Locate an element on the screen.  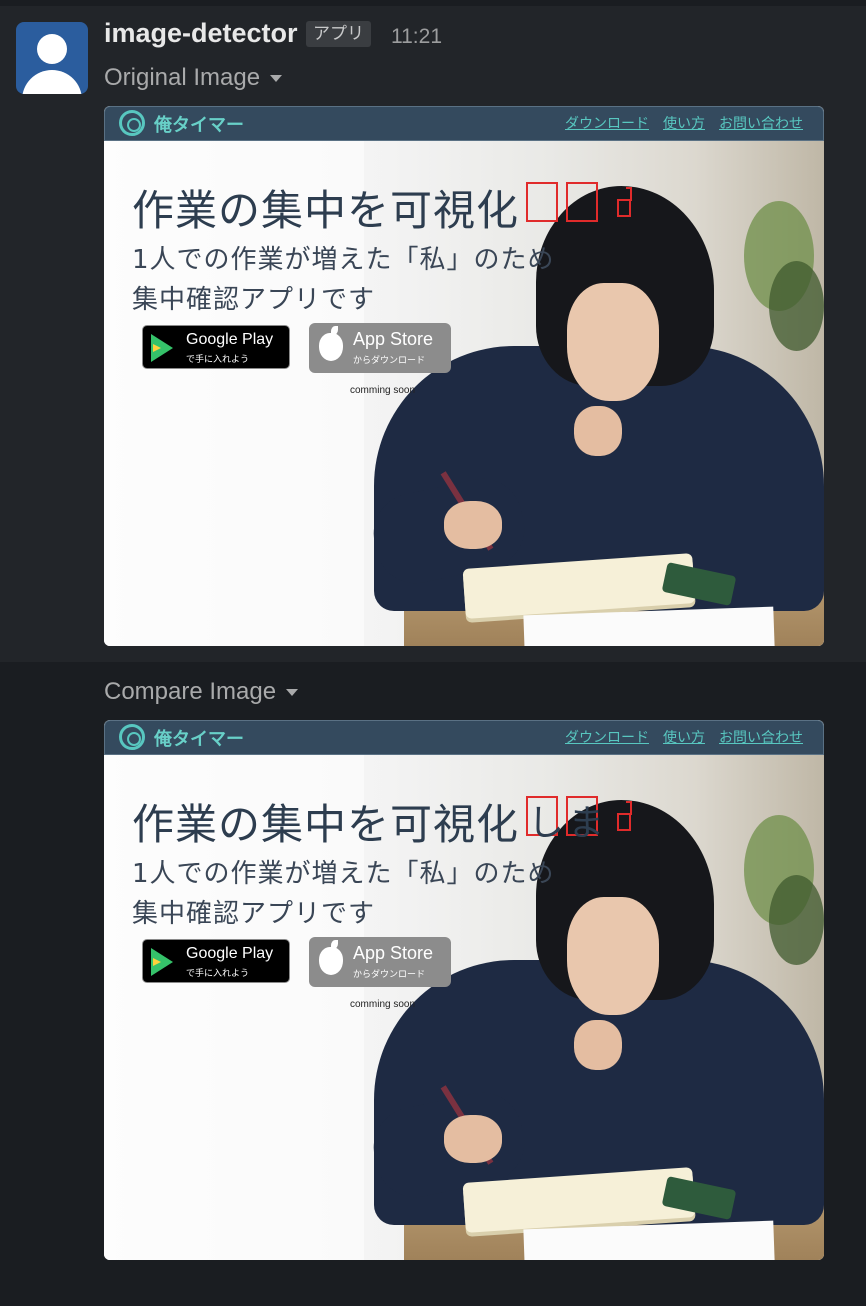
original-image-label: Original Image is located at coordinates (193, 78).